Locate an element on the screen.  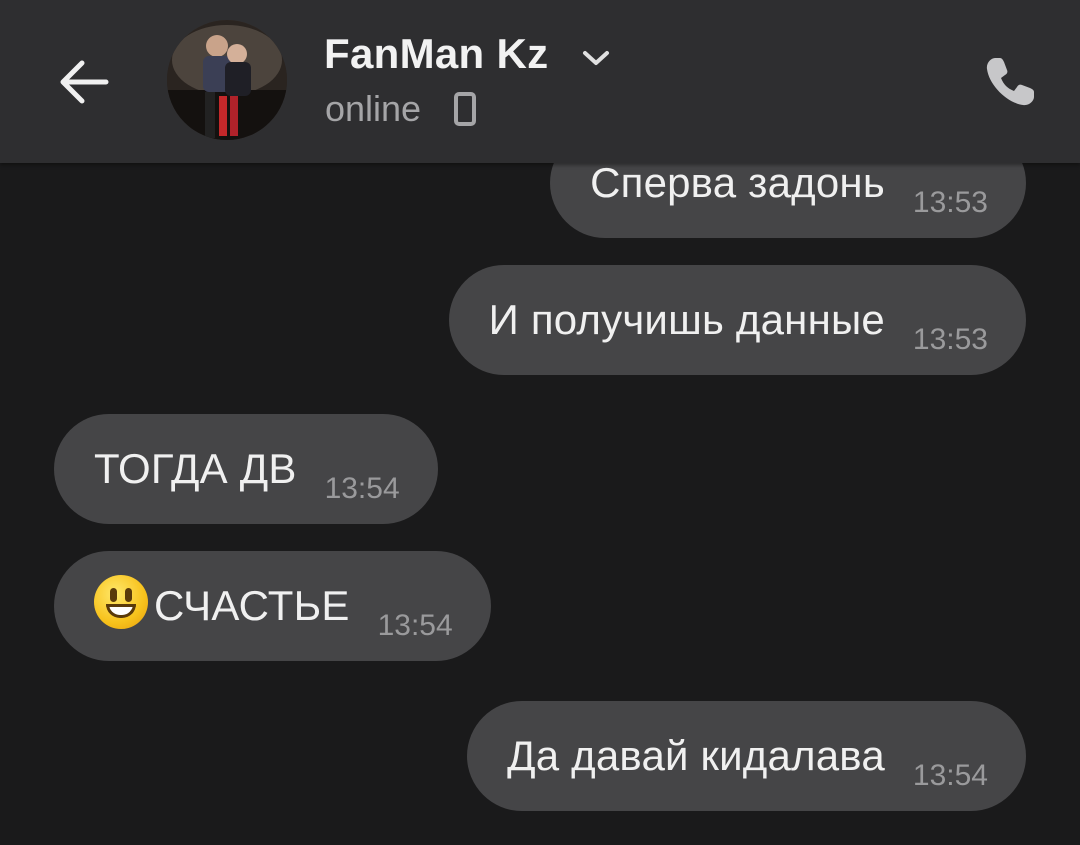
avatar-photo is located at coordinates (227, 80).